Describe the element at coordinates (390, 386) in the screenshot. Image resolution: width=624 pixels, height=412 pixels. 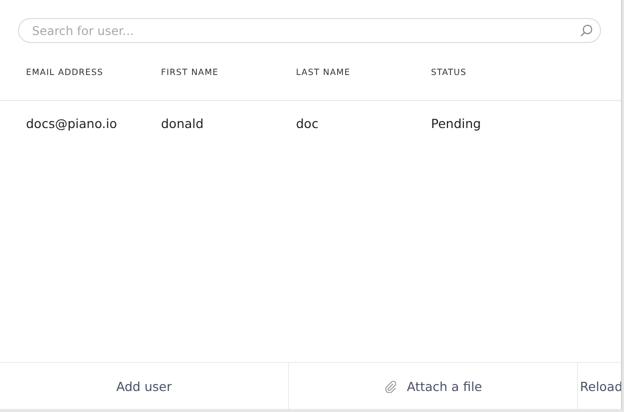
I see `paperclip-icon` at that location.